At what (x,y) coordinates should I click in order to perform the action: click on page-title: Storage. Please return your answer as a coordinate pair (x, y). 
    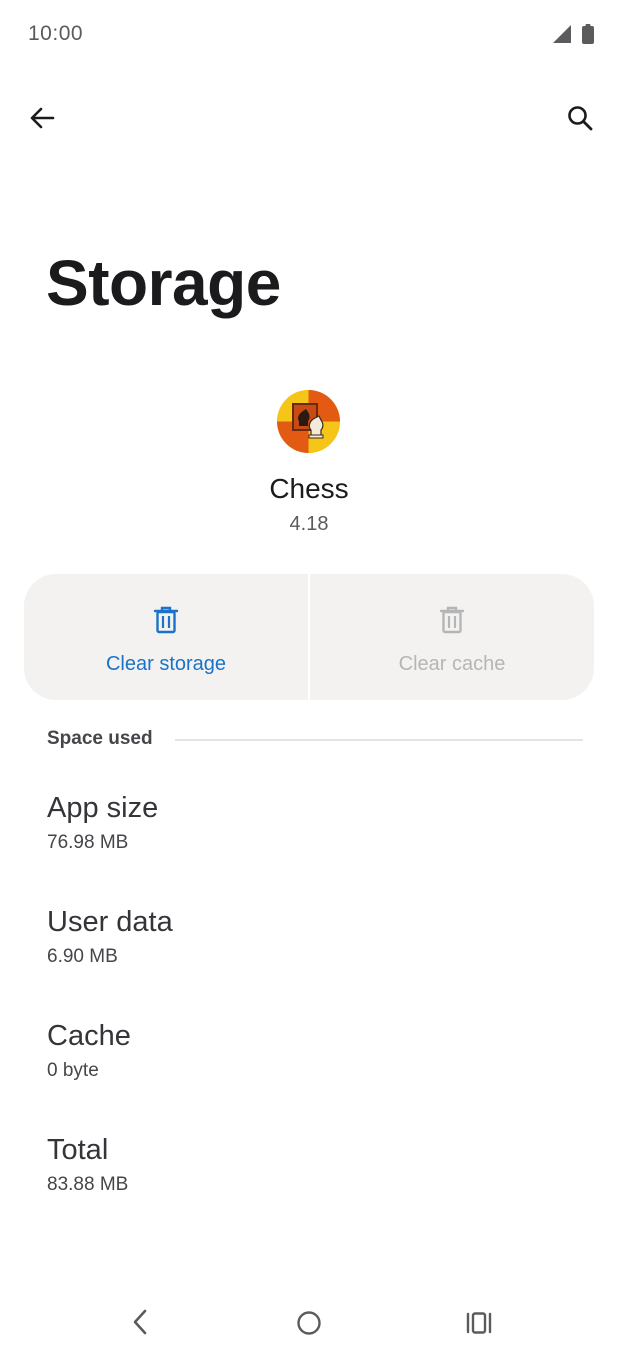
    Looking at the image, I should click on (163, 283).